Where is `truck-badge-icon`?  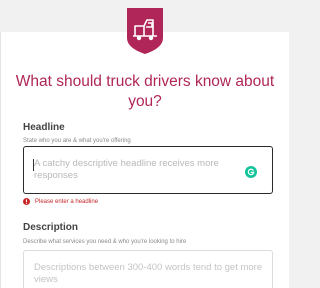
truck-badge-icon is located at coordinates (145, 31).